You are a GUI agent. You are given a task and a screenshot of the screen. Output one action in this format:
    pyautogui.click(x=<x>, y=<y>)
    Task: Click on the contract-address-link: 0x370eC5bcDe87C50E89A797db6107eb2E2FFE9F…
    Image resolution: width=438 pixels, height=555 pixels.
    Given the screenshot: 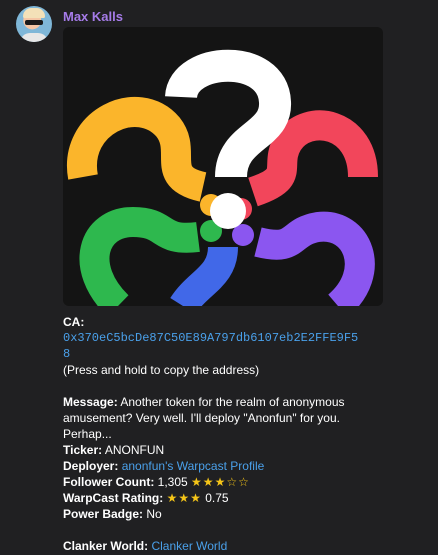 What is the action you would take?
    pyautogui.click(x=213, y=346)
    